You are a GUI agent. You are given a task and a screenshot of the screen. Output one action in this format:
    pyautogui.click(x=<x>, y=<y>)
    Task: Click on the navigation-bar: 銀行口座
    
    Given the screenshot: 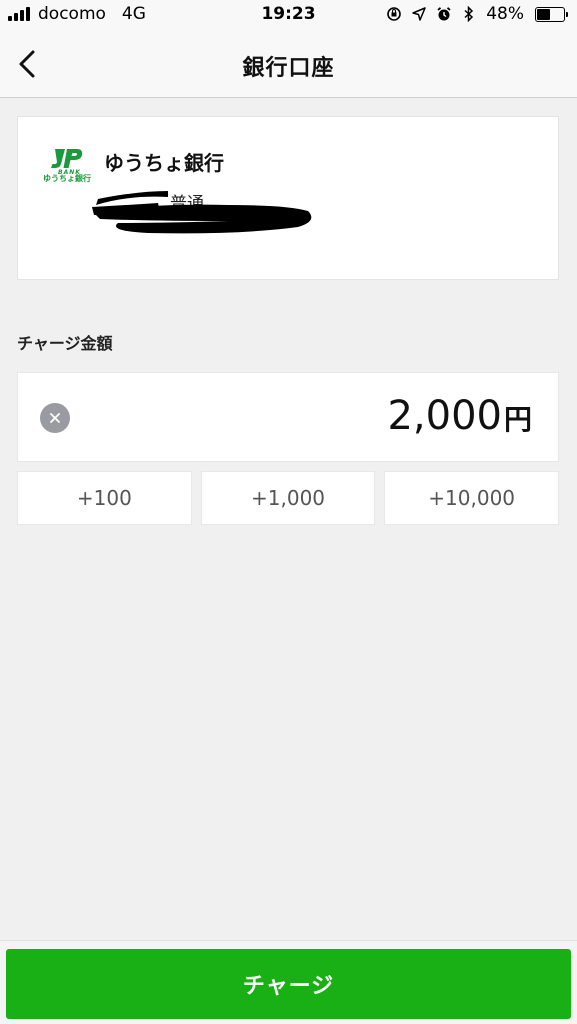 What is the action you would take?
    pyautogui.click(x=288, y=64)
    